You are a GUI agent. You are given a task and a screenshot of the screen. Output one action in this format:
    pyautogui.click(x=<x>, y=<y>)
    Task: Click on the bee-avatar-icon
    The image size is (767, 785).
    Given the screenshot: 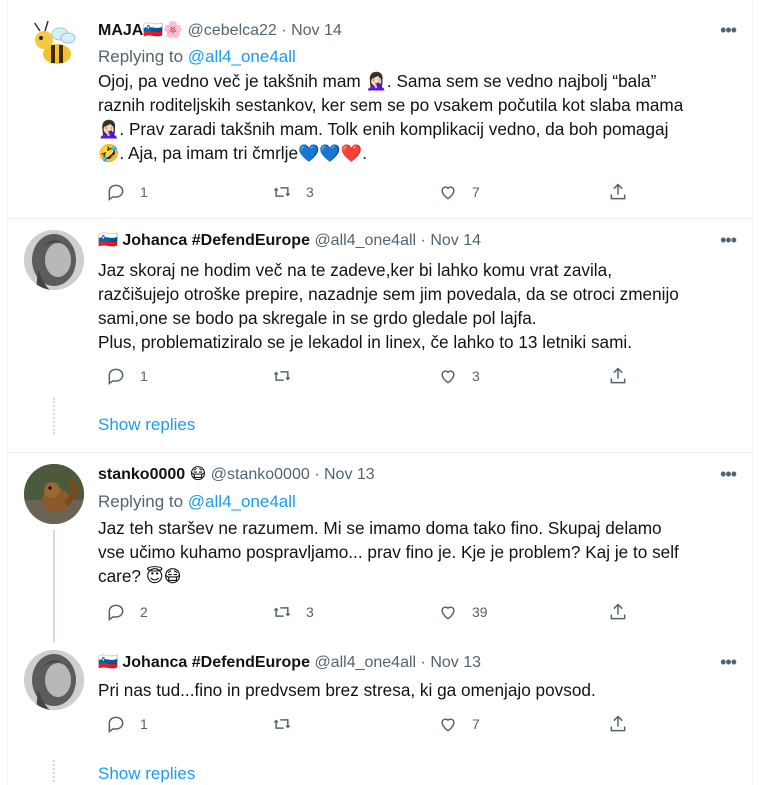 What is the action you would take?
    pyautogui.click(x=54, y=42)
    